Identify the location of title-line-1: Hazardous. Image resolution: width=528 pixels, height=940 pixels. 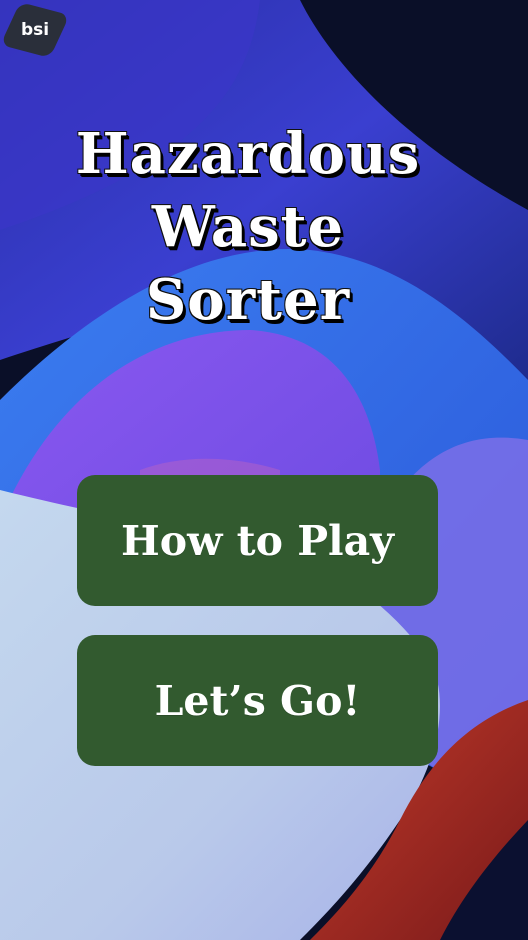
(248, 154).